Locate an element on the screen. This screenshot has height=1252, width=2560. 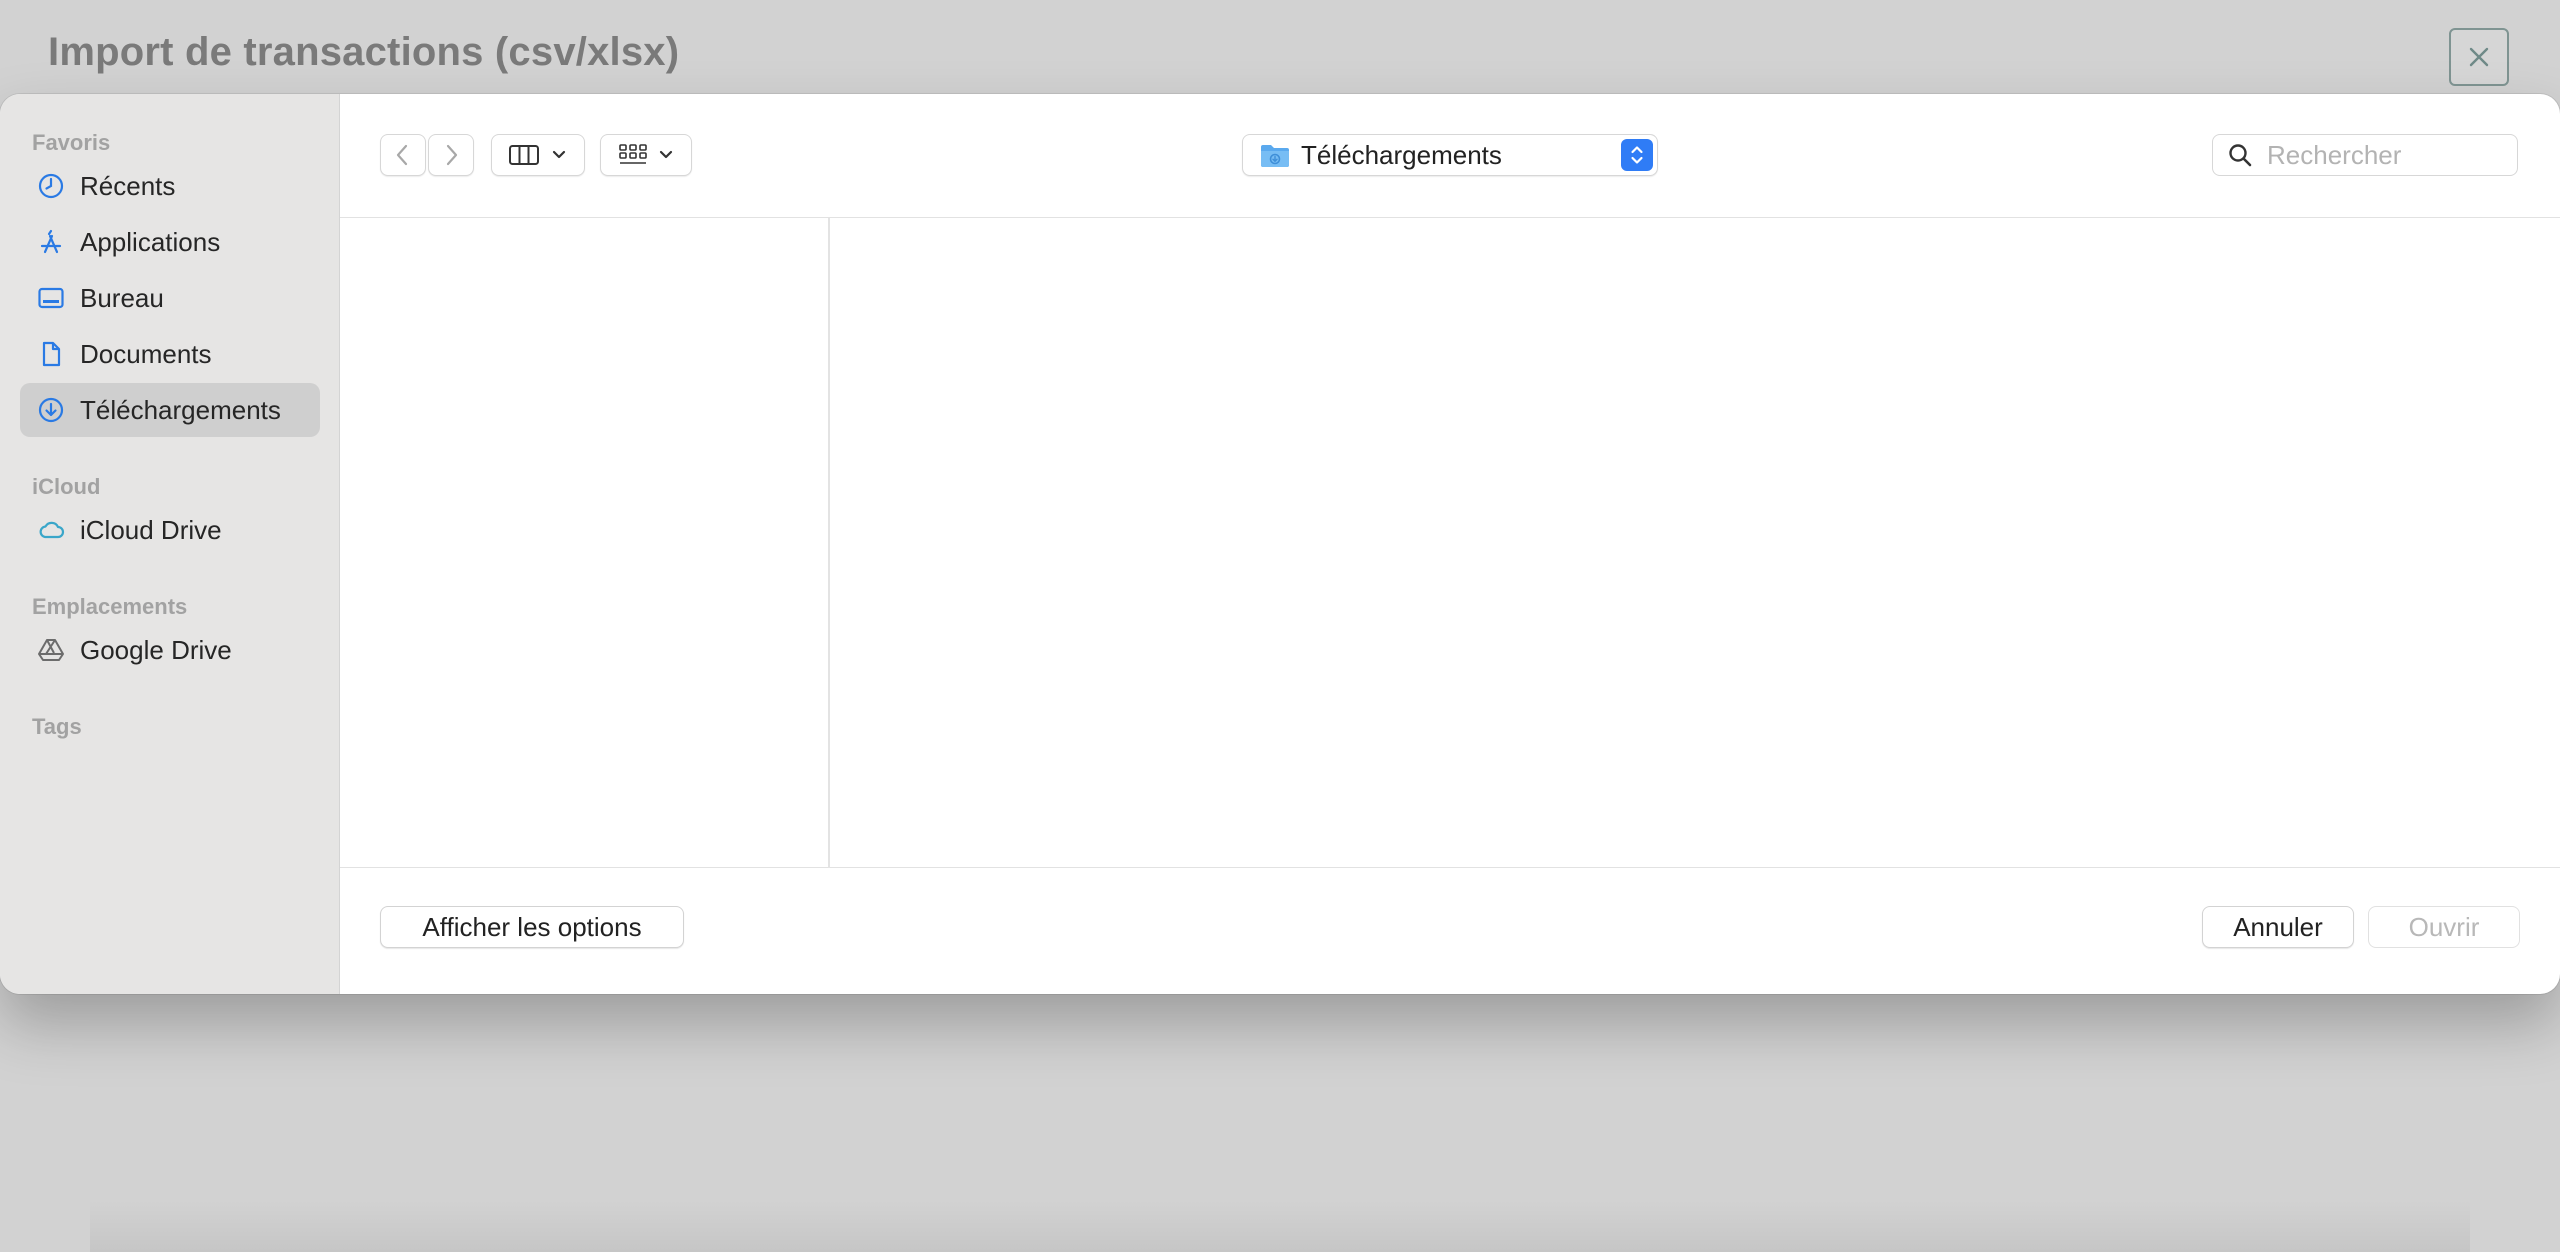
group-mode-button is located at coordinates (646, 155).